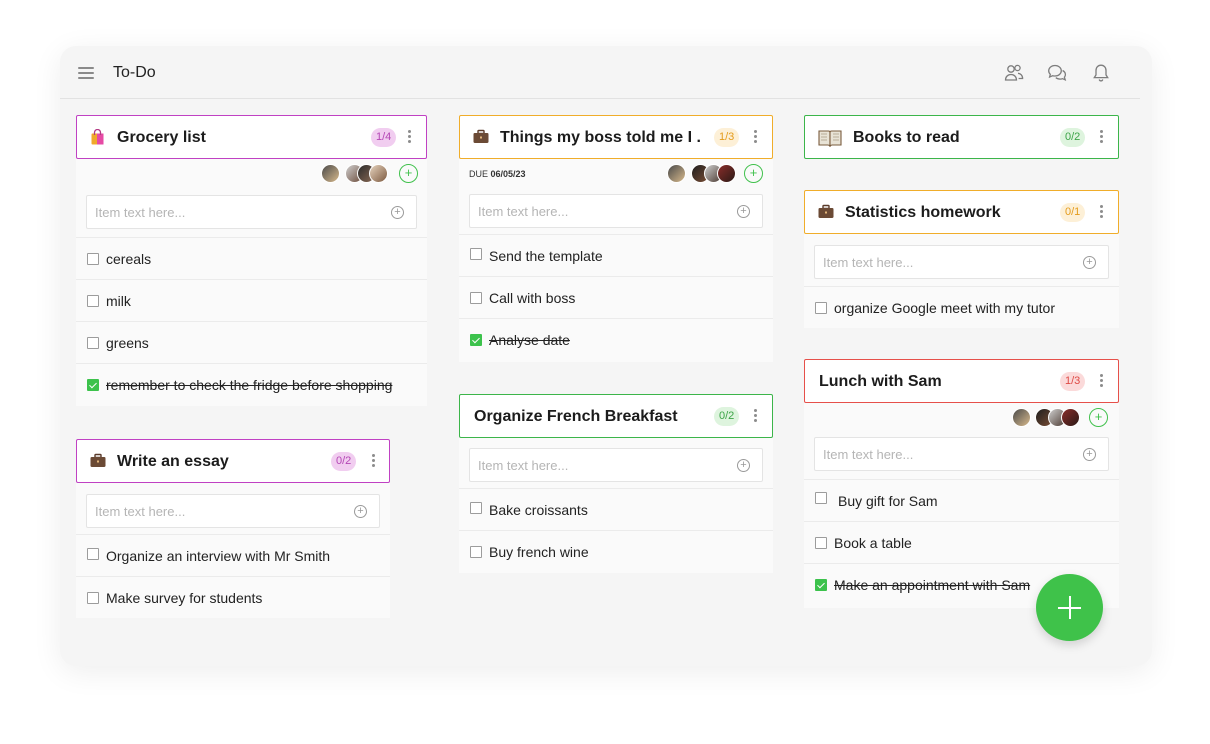 The height and width of the screenshot is (744, 1210). What do you see at coordinates (173, 461) in the screenshot?
I see `card-title: Write an essay` at bounding box center [173, 461].